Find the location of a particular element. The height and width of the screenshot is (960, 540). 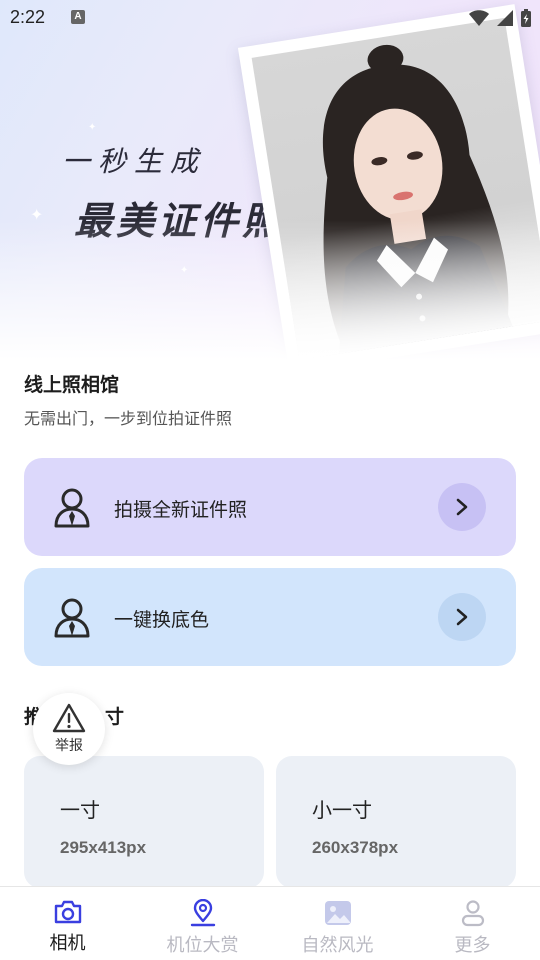

battery-icon is located at coordinates (526, 18).